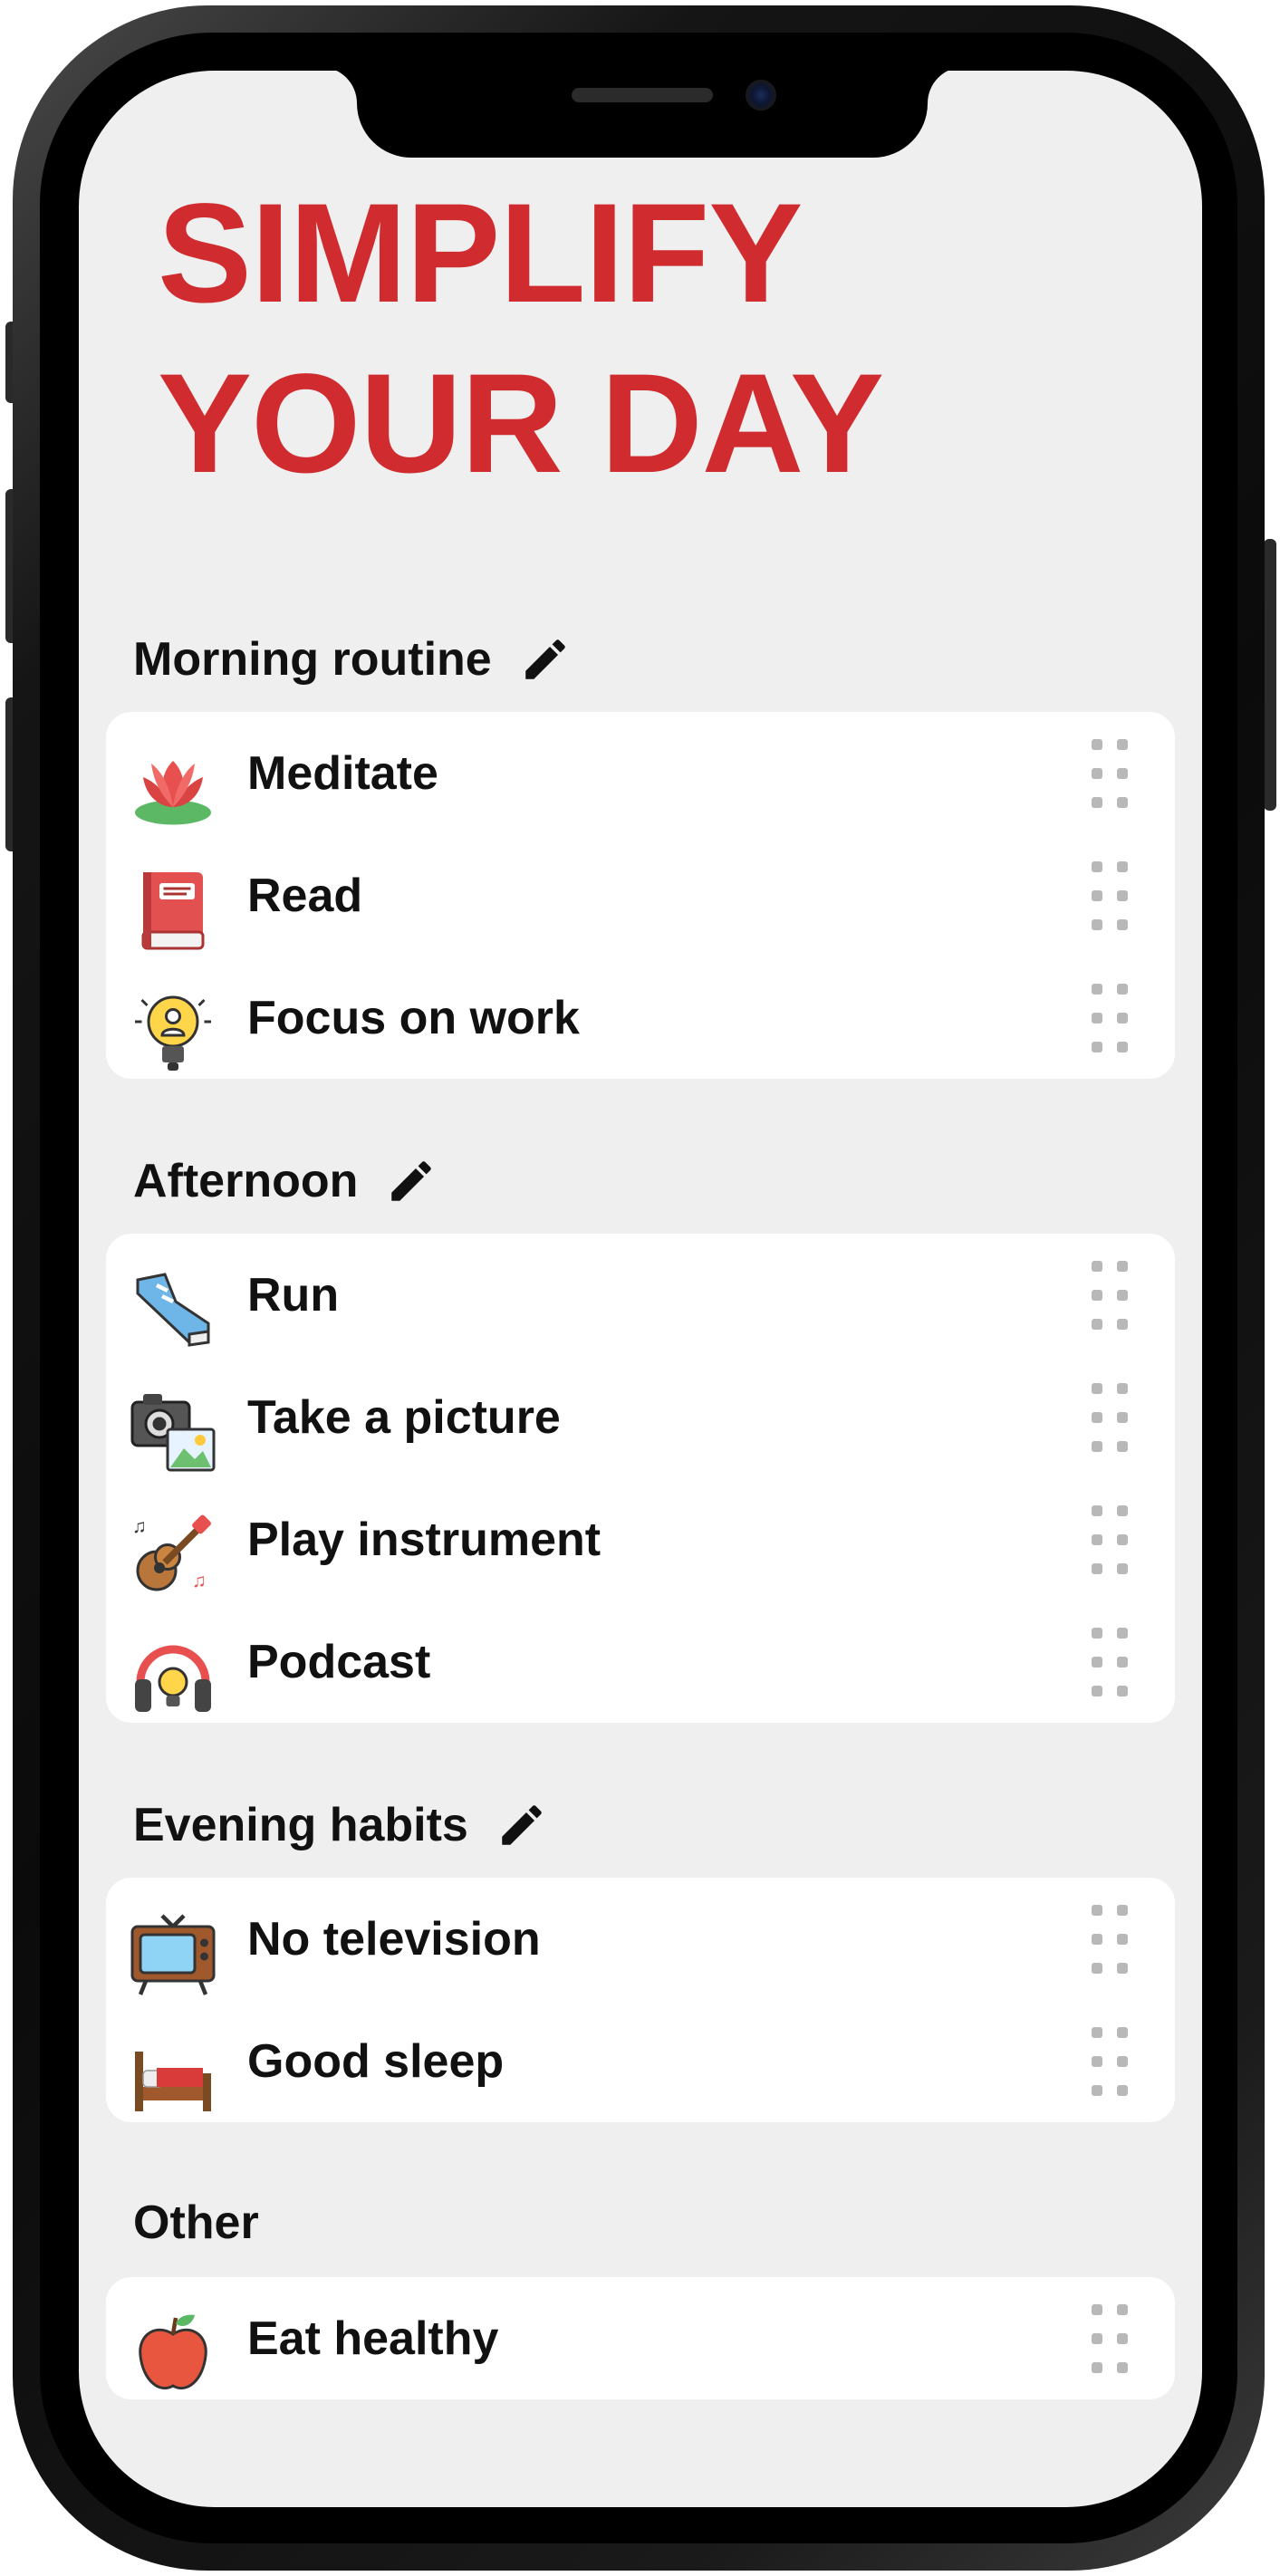 The image size is (1280, 2576). What do you see at coordinates (640, 1017) in the screenshot?
I see `list-item: Focus on work` at bounding box center [640, 1017].